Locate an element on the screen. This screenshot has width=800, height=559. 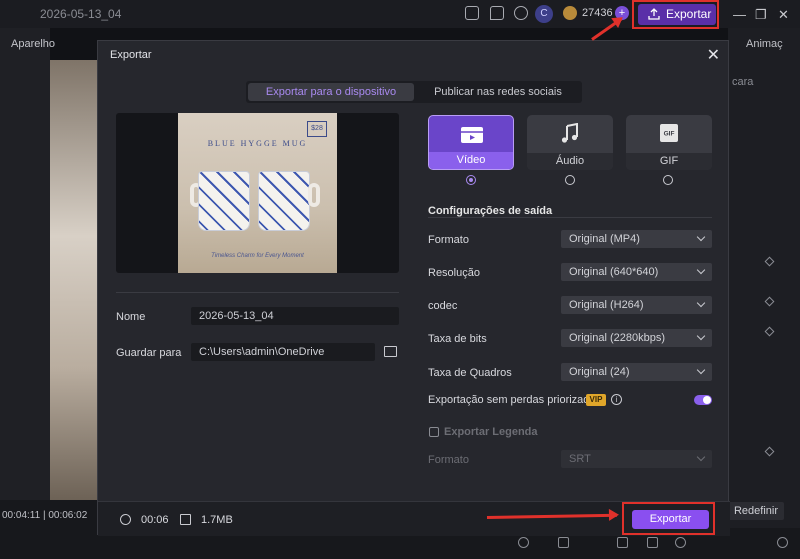
lossless-toggle is located at coordinates (703, 400).